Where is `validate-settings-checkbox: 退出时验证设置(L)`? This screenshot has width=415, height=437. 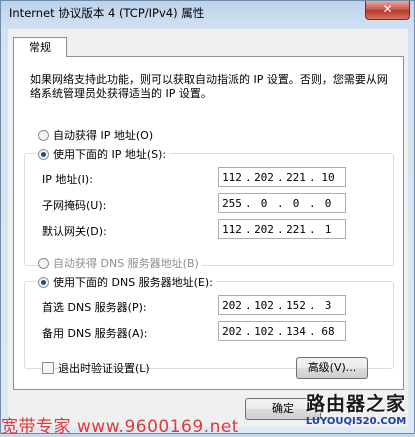
validate-settings-checkbox: 退出时验证设置(L) is located at coordinates (96, 368).